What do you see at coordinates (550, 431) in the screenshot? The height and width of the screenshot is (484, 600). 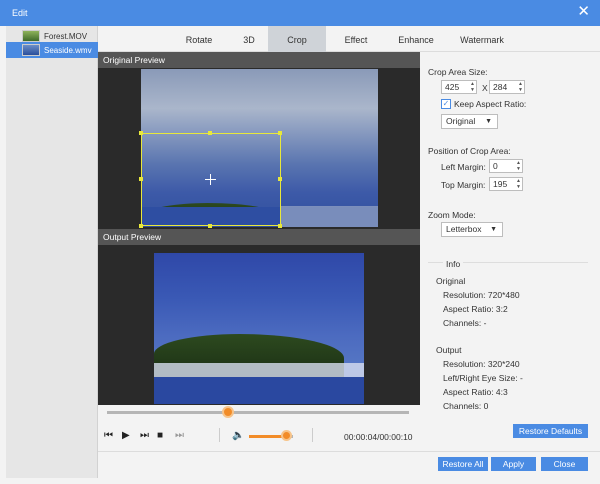 I see `restore-defaults-button: Restore Defaults` at bounding box center [550, 431].